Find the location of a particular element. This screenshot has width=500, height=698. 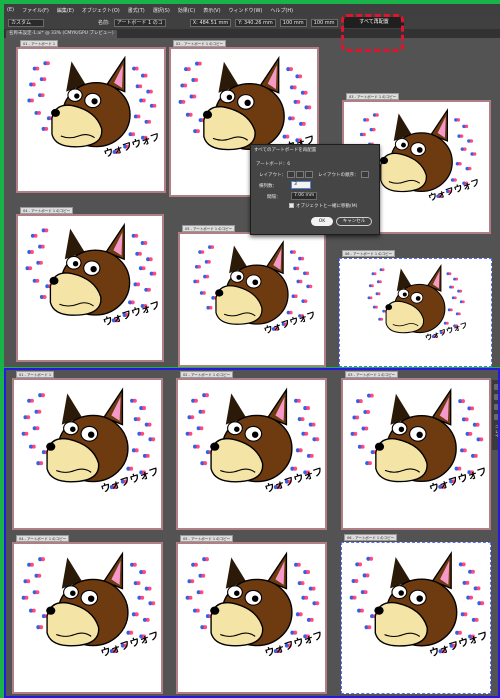

y-field: Y: 340.26 mm is located at coordinates (255, 22).